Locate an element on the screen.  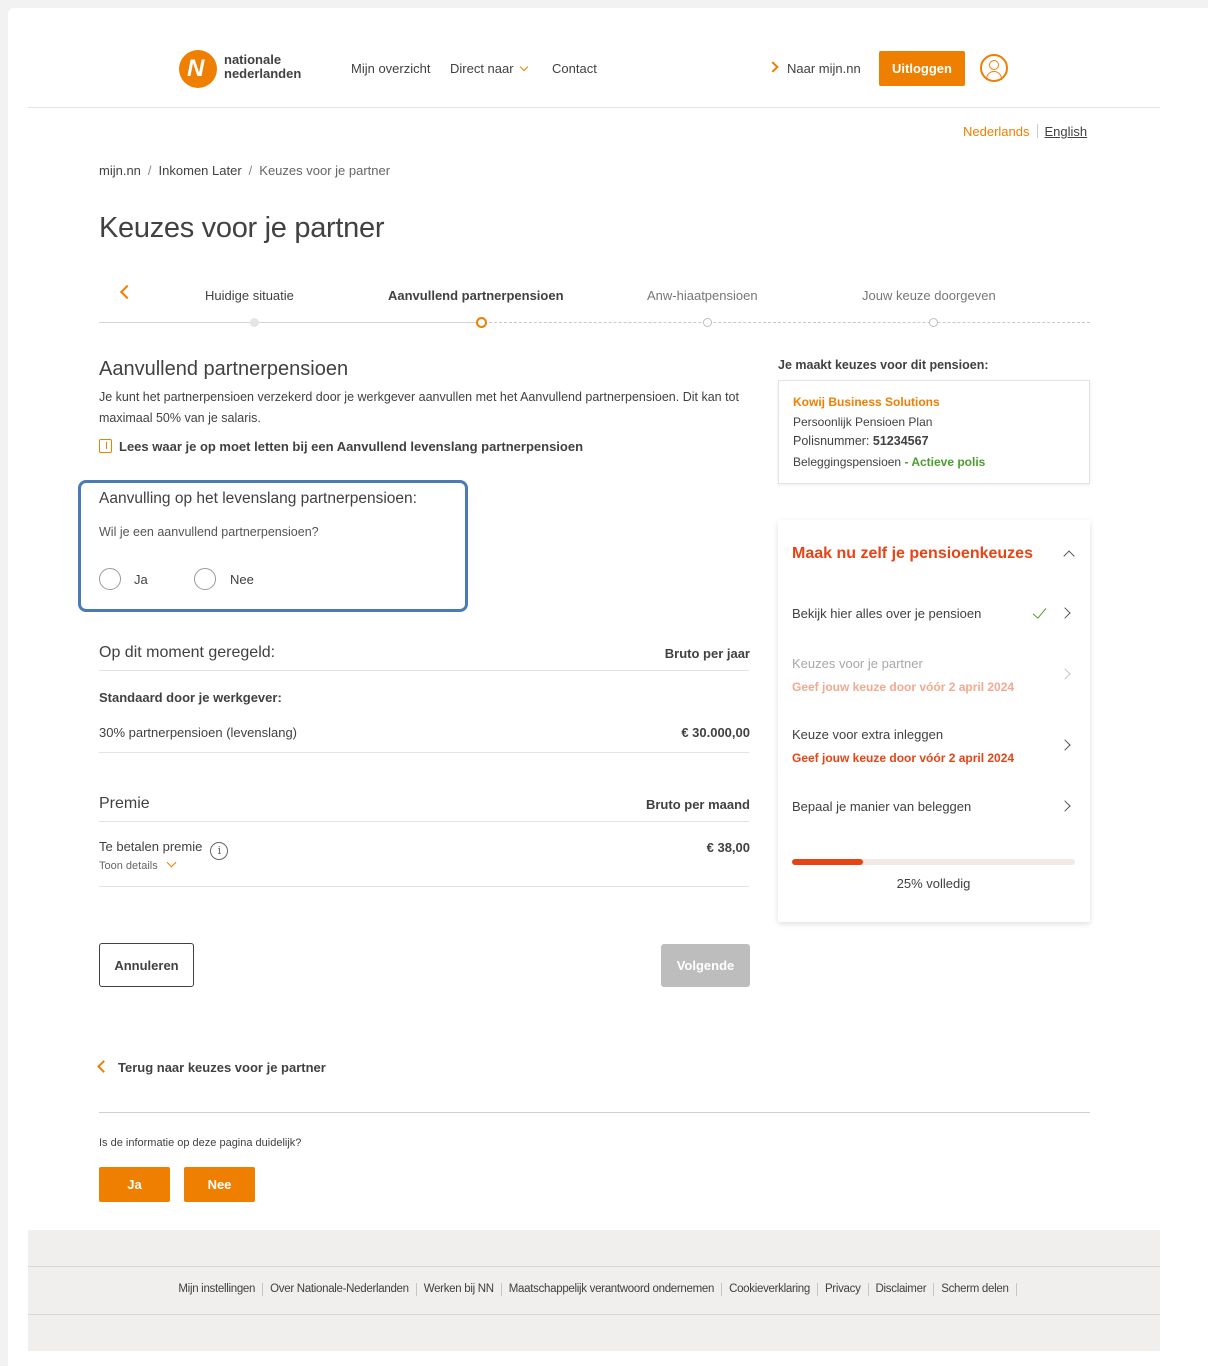
breadcrumb-inkomen-later: Inkomen Later is located at coordinates (200, 170).